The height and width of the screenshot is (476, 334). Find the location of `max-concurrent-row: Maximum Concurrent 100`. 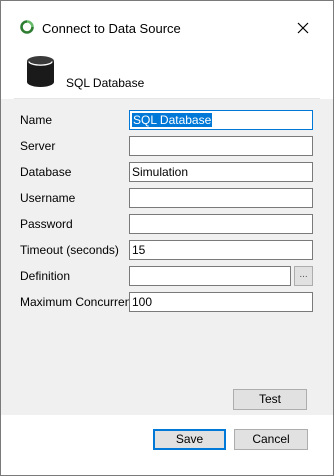

max-concurrent-row: Maximum Concurrent 100 is located at coordinates (167, 300).